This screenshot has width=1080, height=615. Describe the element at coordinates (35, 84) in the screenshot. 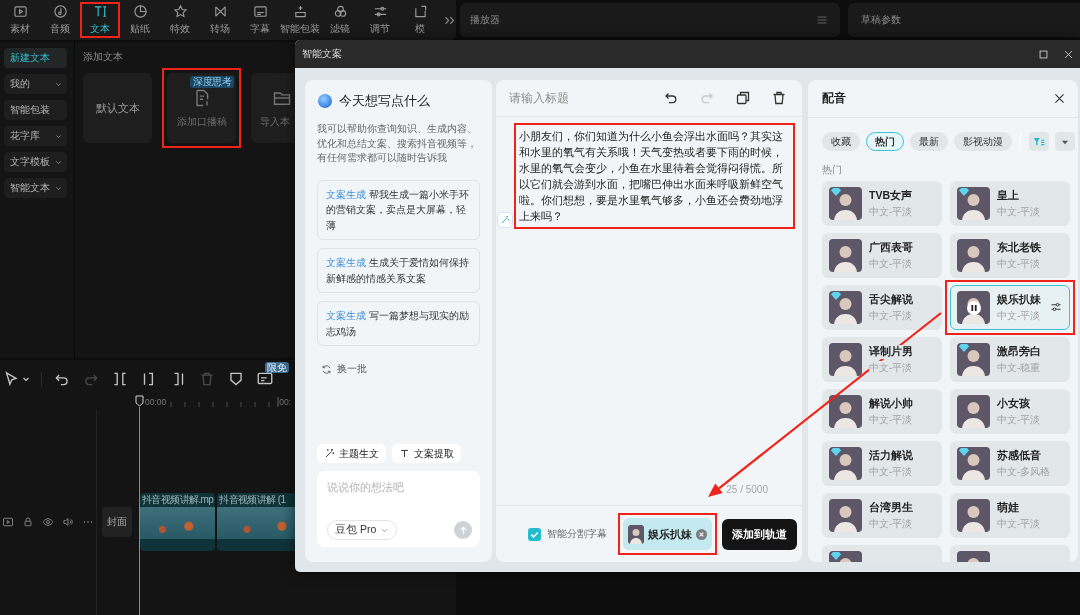

I see `sidebar-item: 我的` at that location.